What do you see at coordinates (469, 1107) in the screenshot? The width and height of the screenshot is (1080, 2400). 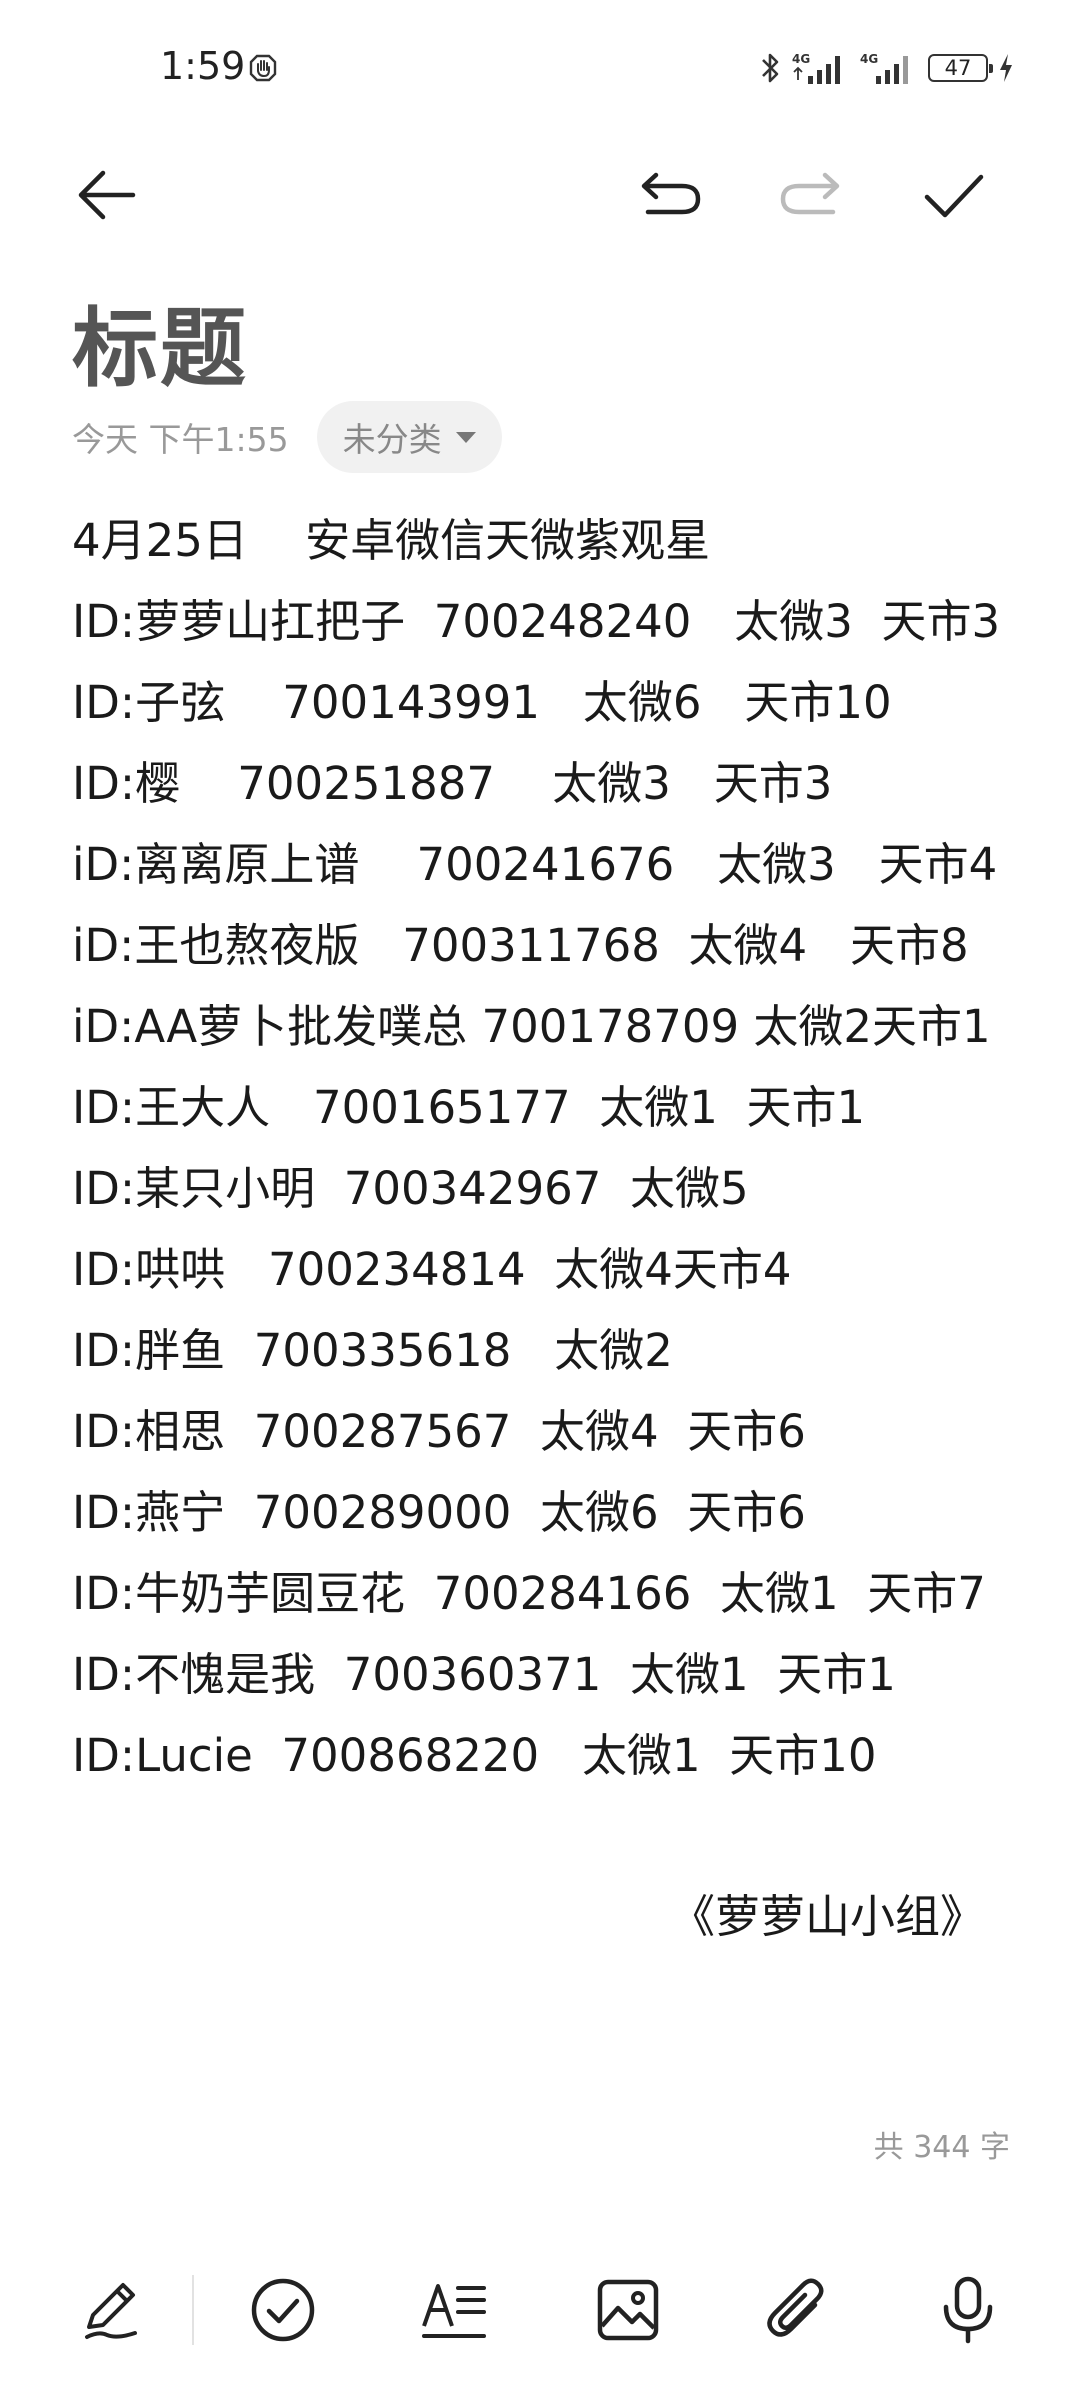 I see `note-line: ID:王大人 700165177 太微1 天市1` at bounding box center [469, 1107].